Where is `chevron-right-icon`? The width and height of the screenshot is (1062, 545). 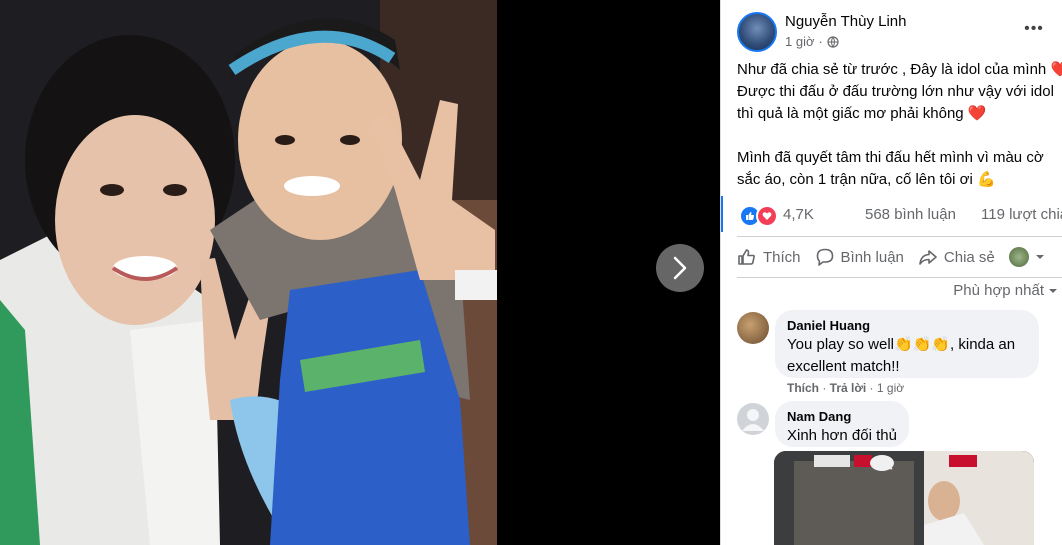
chevron-right-icon is located at coordinates (680, 268).